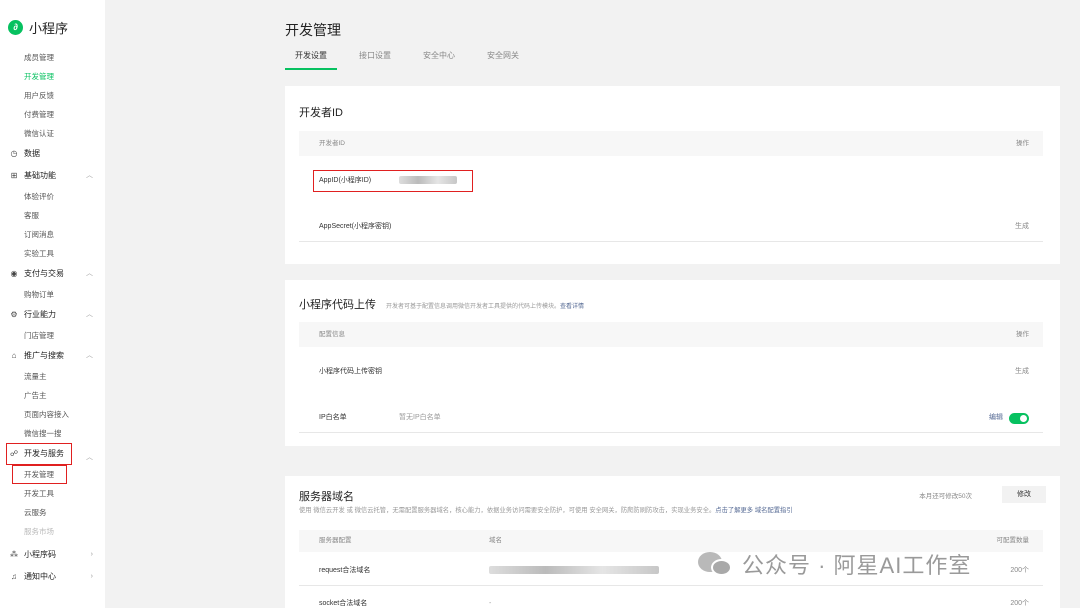 This screenshot has height=608, width=1080. I want to click on tab-api-settings: 接口设置, so click(375, 60).